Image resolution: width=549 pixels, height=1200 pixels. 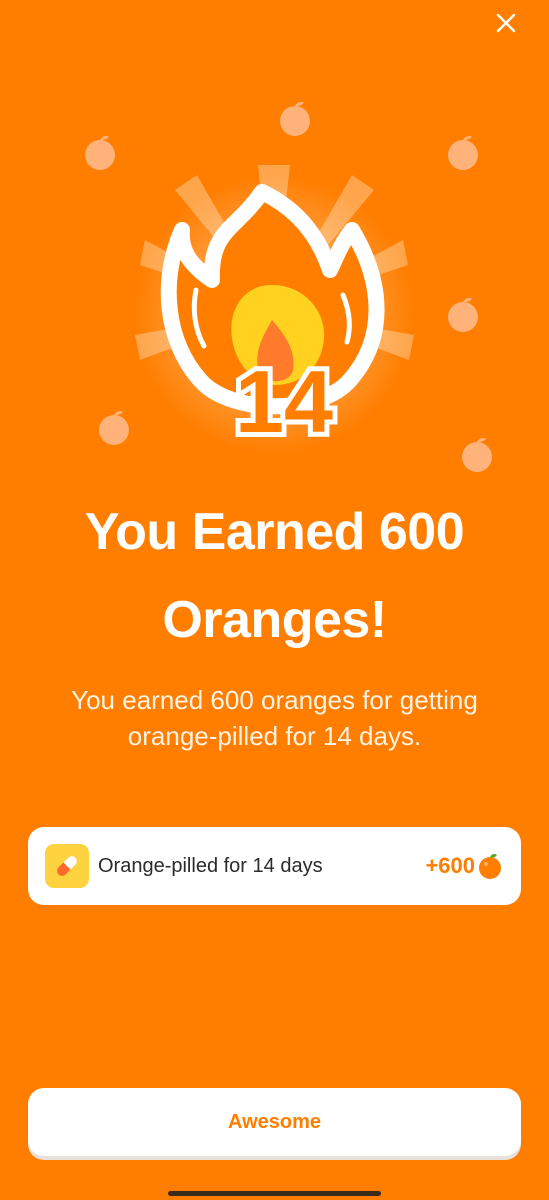 What do you see at coordinates (274, 310) in the screenshot?
I see `flame-icon: 14` at bounding box center [274, 310].